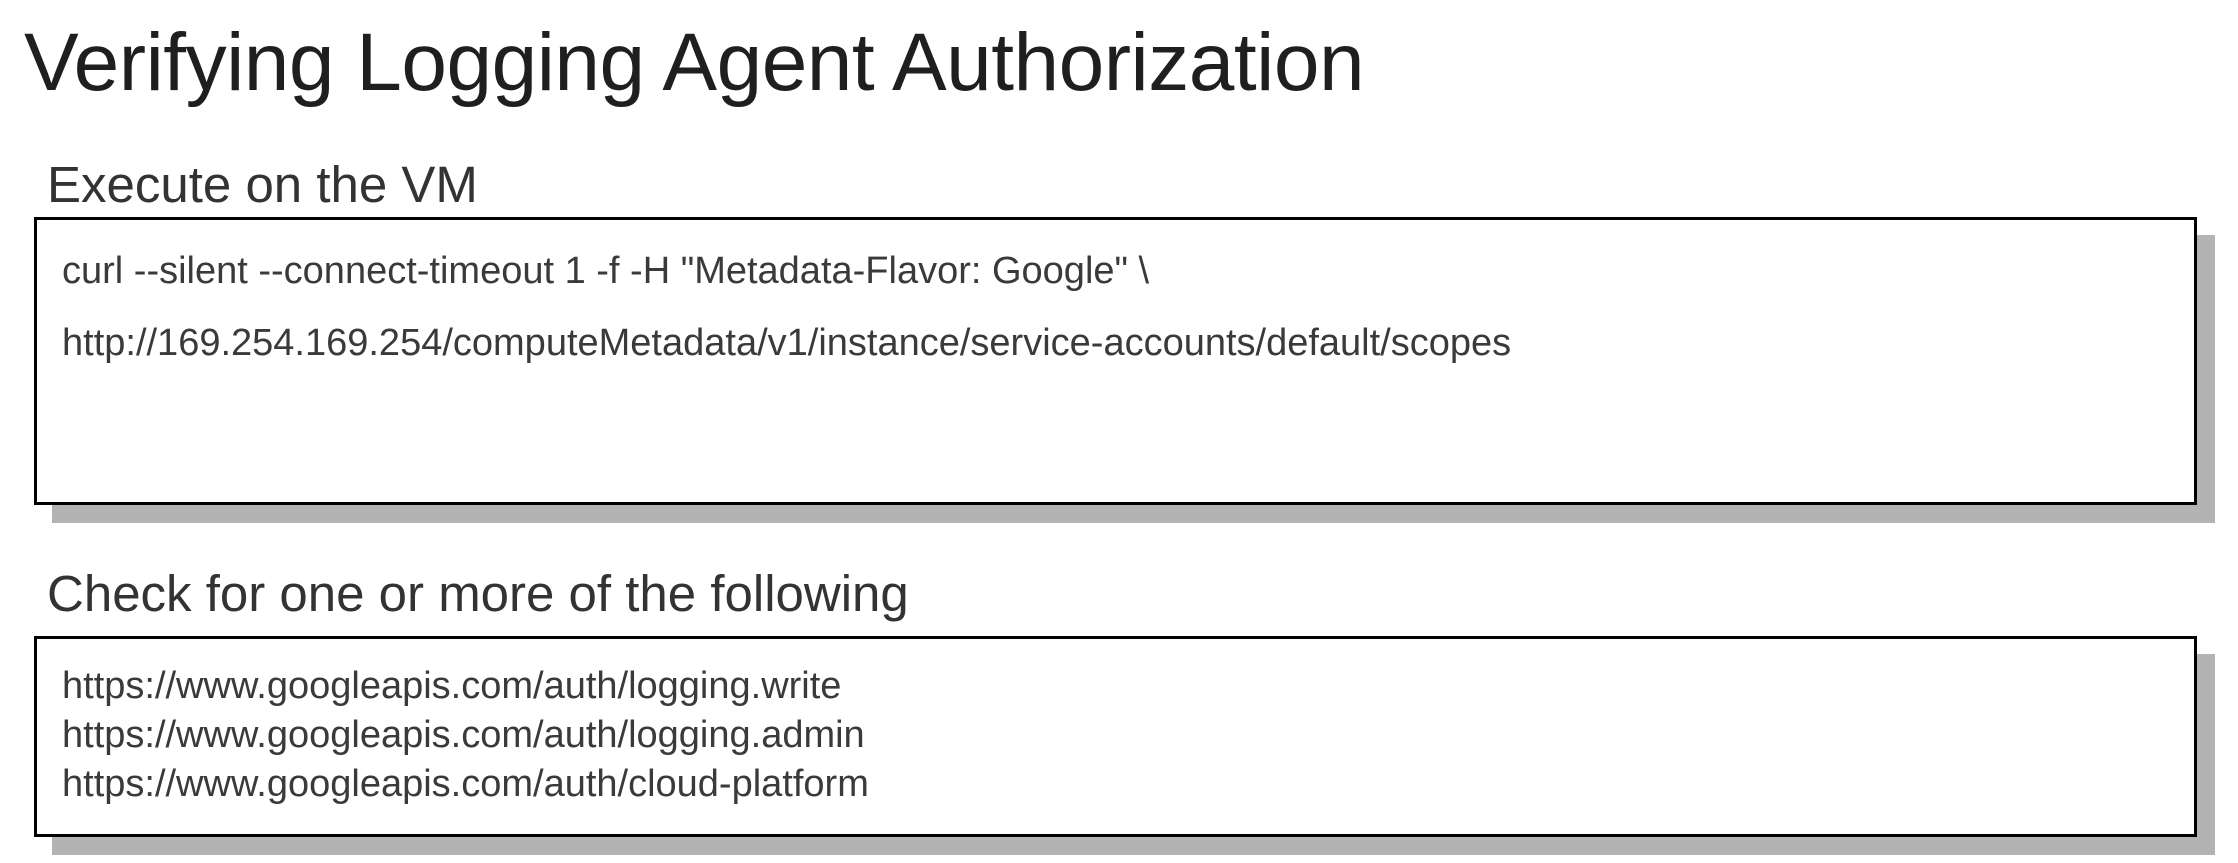  I want to click on check-section-label: Check for one or more of the following, so click(478, 593).